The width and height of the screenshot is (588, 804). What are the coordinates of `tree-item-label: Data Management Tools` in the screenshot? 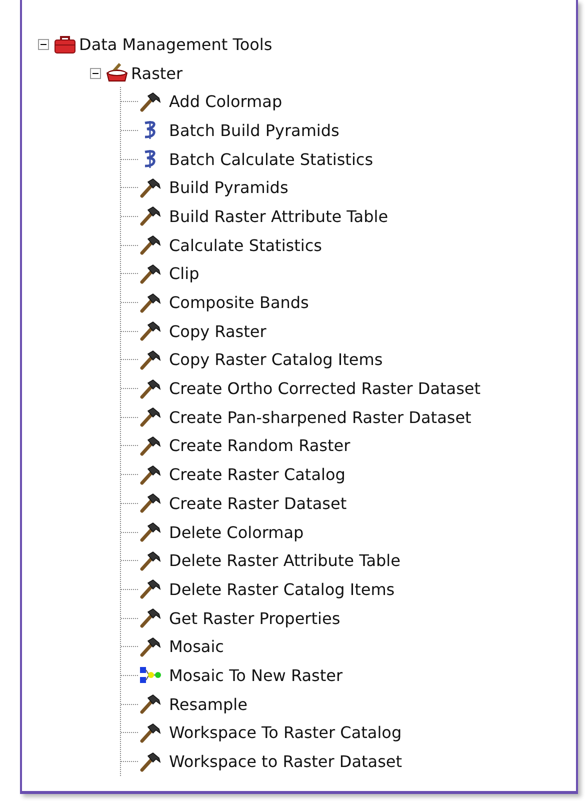 It's located at (175, 44).